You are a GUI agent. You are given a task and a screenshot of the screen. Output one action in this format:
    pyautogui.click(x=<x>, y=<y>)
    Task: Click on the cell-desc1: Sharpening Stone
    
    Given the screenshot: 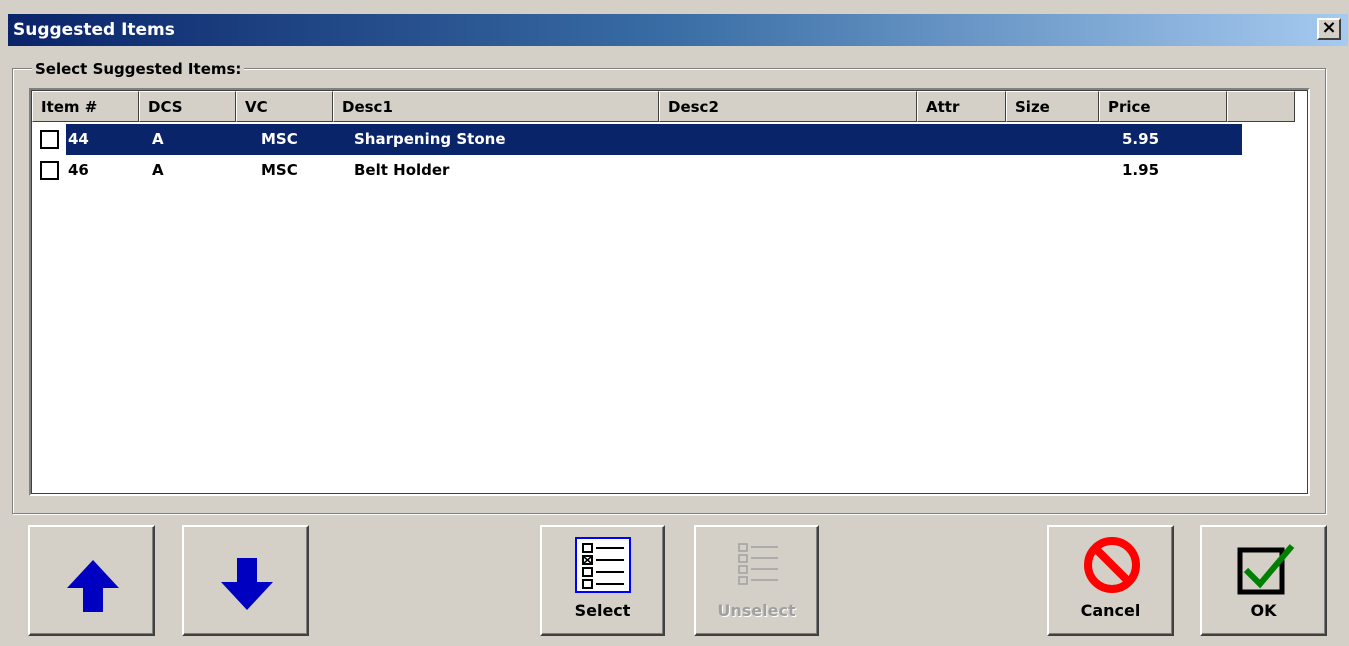 What is the action you would take?
    pyautogui.click(x=430, y=139)
    